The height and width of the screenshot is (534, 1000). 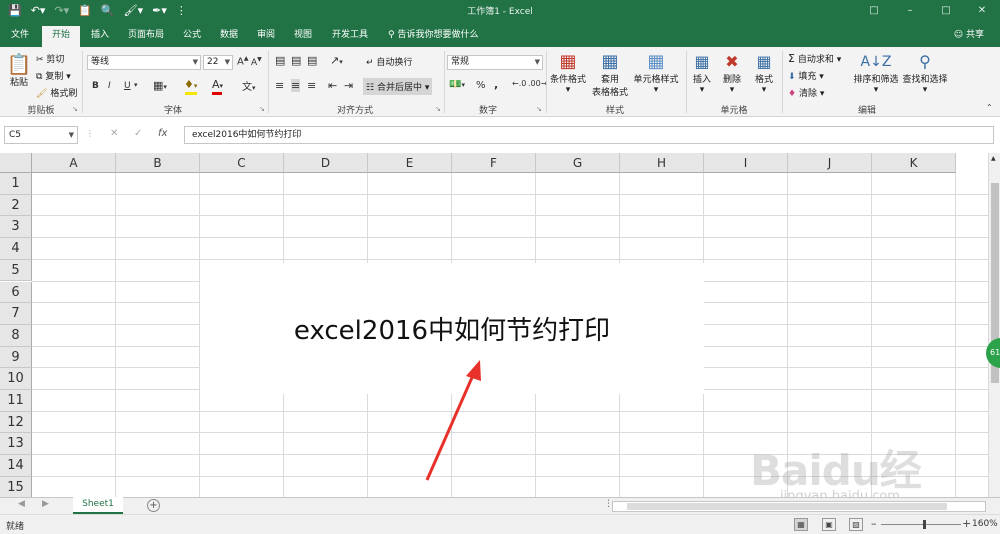 I want to click on row-header-13: 13, so click(x=16, y=444).